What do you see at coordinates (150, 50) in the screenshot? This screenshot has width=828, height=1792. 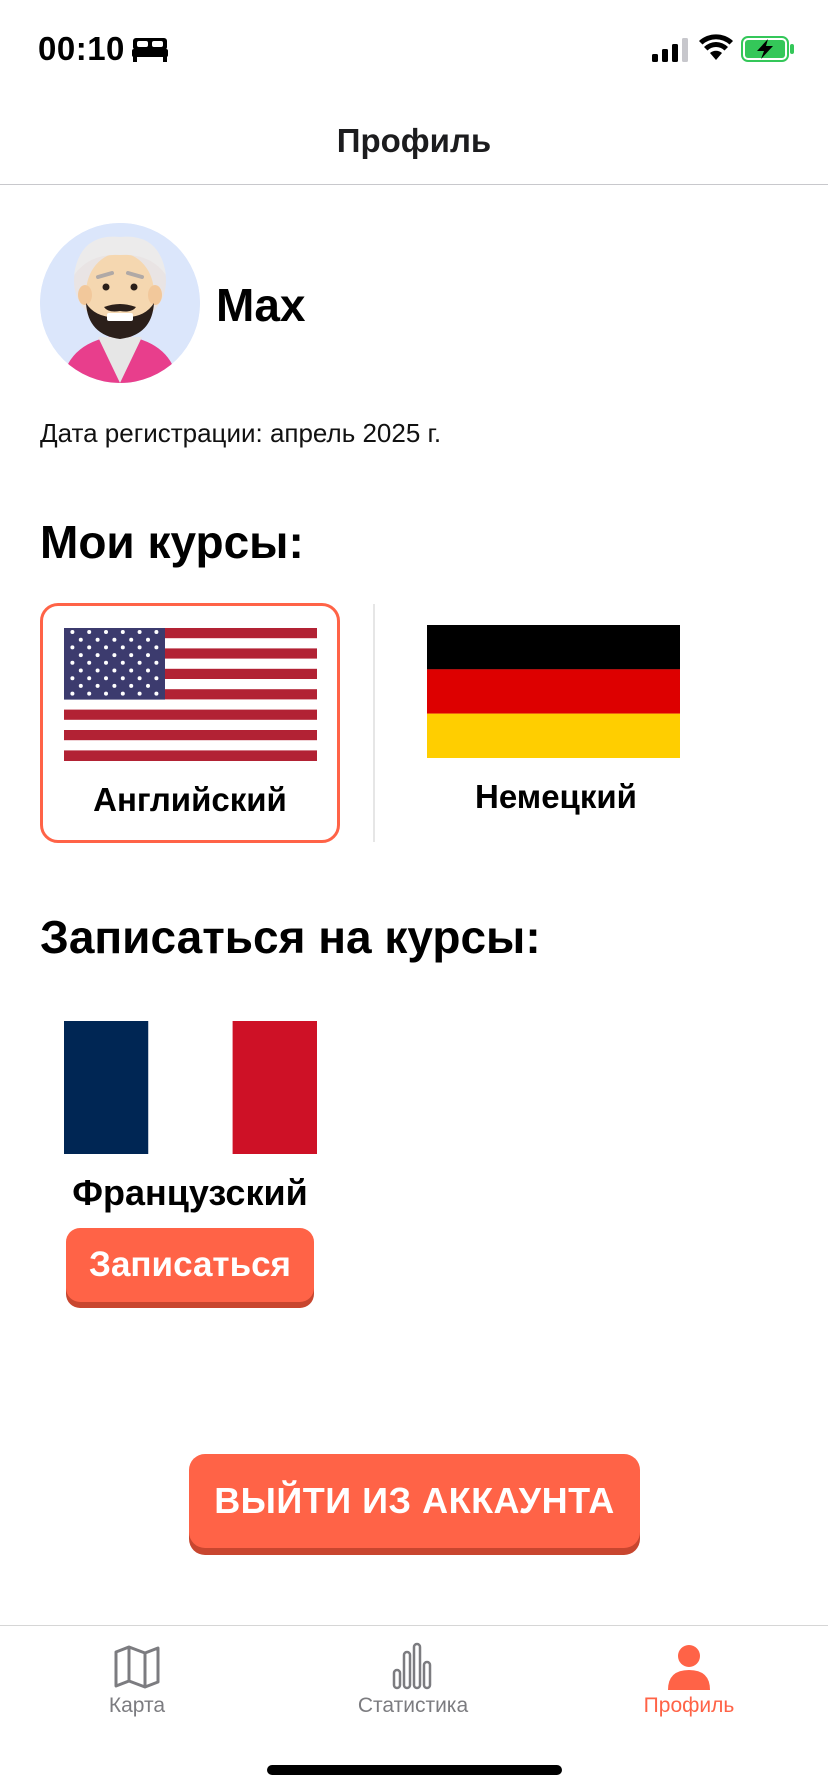 I see `bed-icon` at bounding box center [150, 50].